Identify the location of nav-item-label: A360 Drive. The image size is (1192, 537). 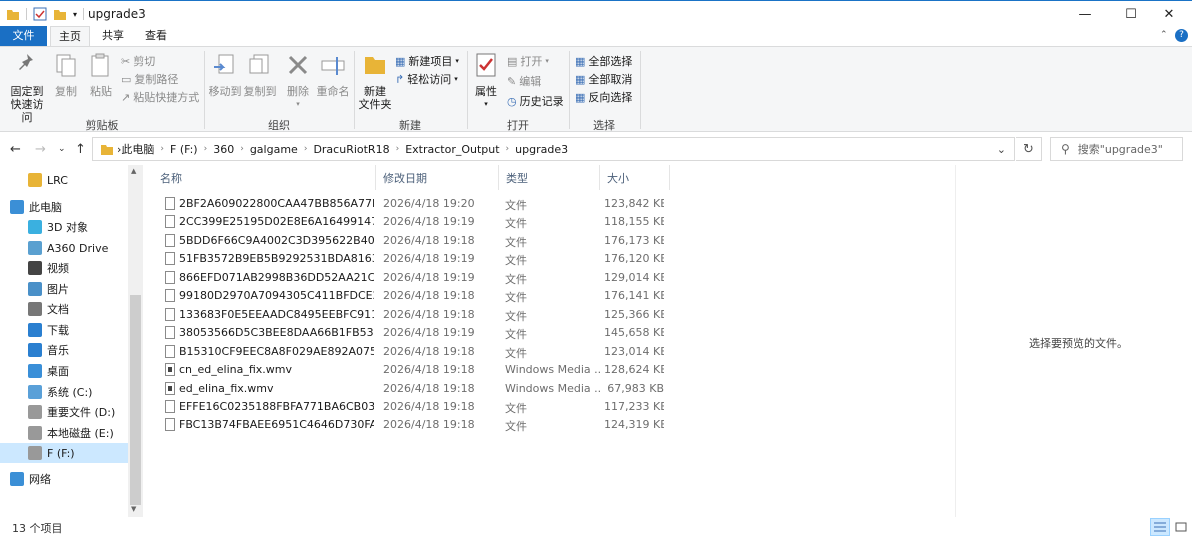
(78, 248).